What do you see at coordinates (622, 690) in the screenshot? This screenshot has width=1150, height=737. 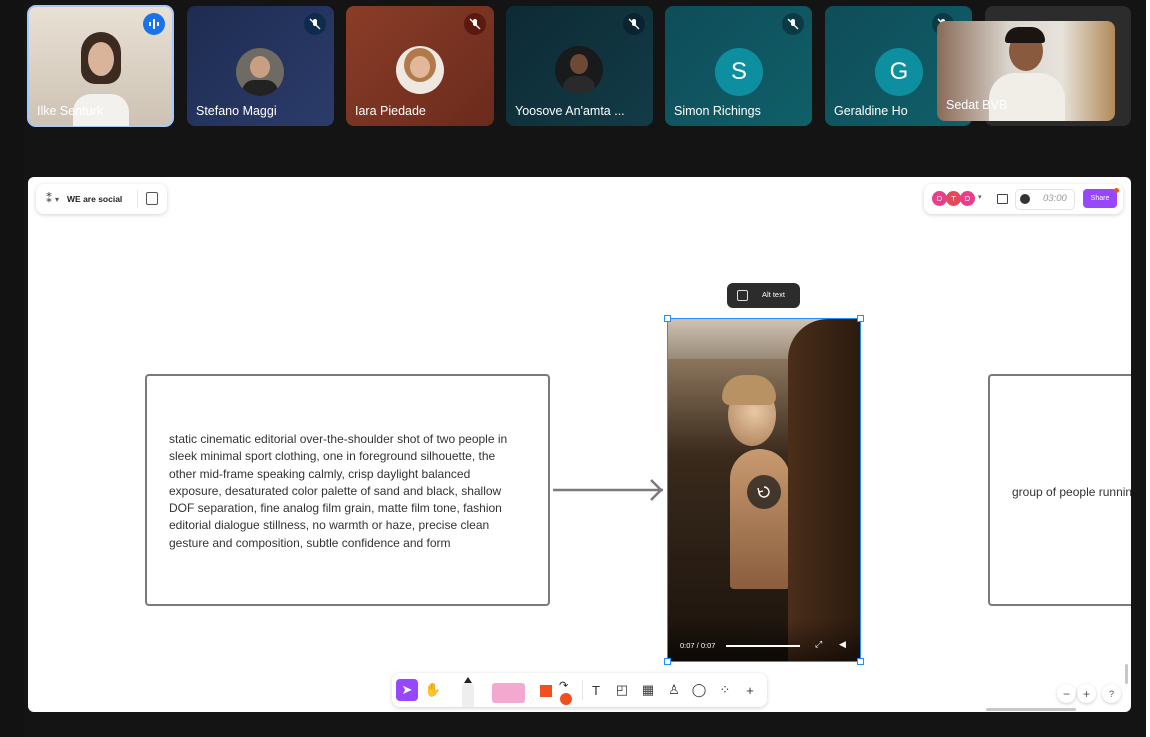 I see `sticky-note-icon: ◰` at bounding box center [622, 690].